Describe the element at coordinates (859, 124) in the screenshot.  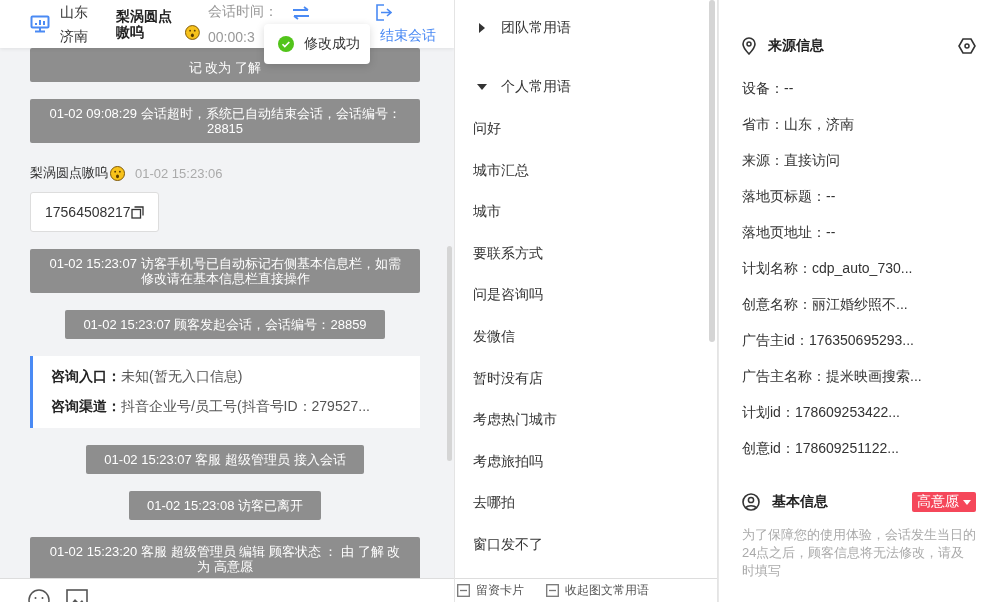
I see `info-field: 省市：山东，济南` at that location.